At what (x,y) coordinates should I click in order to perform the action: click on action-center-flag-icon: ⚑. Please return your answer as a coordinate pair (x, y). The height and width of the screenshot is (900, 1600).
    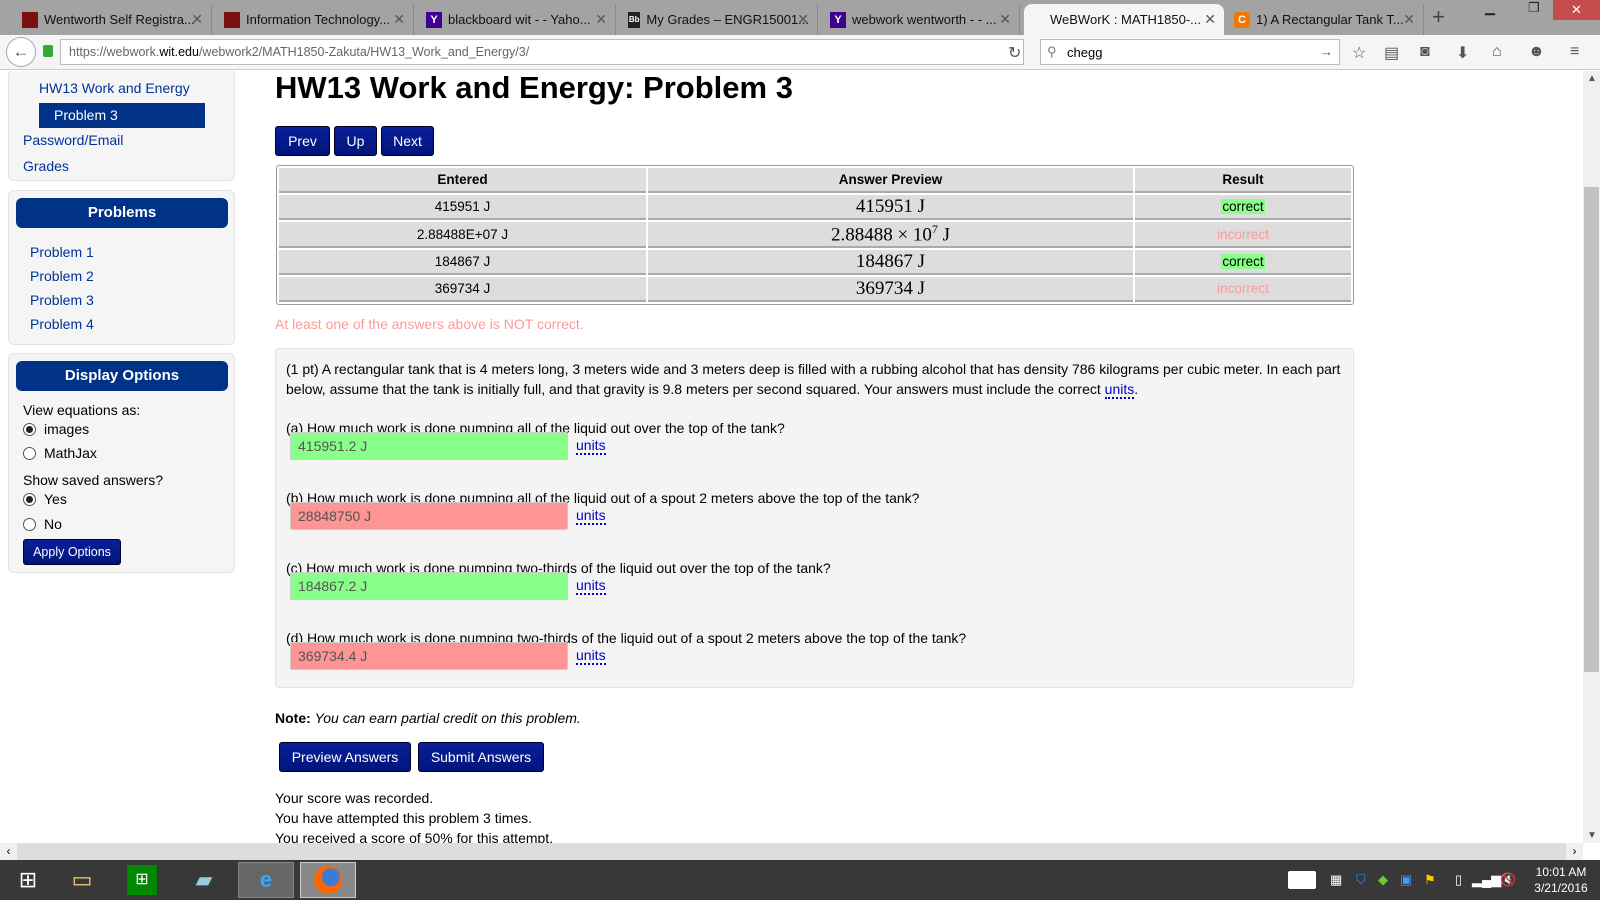
    Looking at the image, I should click on (1430, 880).